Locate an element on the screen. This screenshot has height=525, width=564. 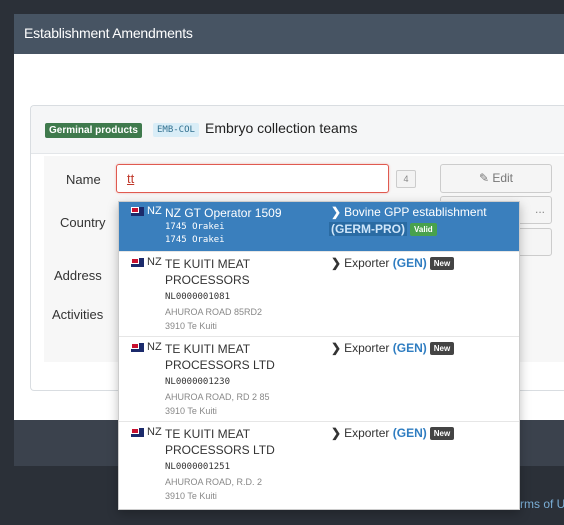
operator-id: NL0000001251 is located at coordinates (198, 467).